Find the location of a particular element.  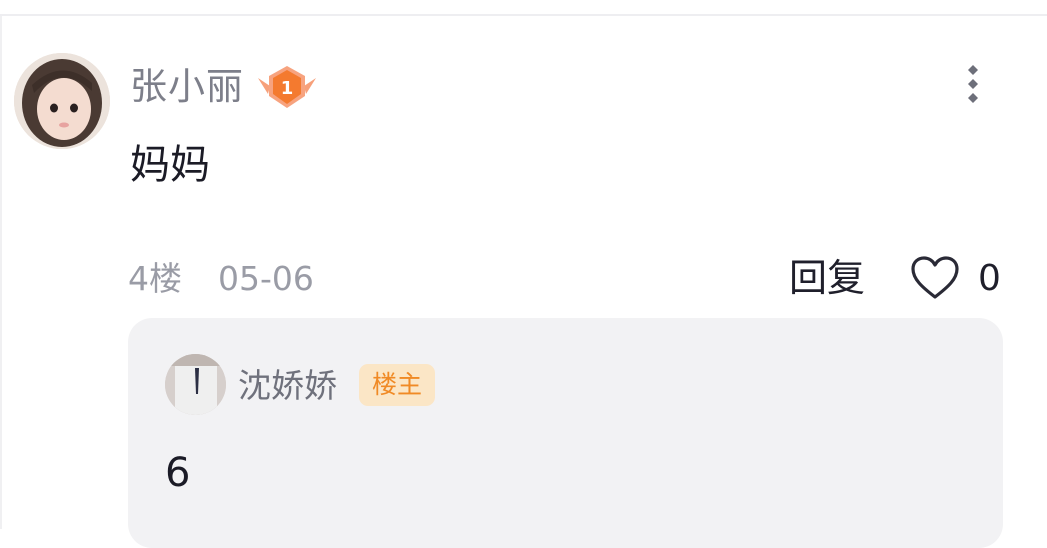

reply-avatar is located at coordinates (195, 384).